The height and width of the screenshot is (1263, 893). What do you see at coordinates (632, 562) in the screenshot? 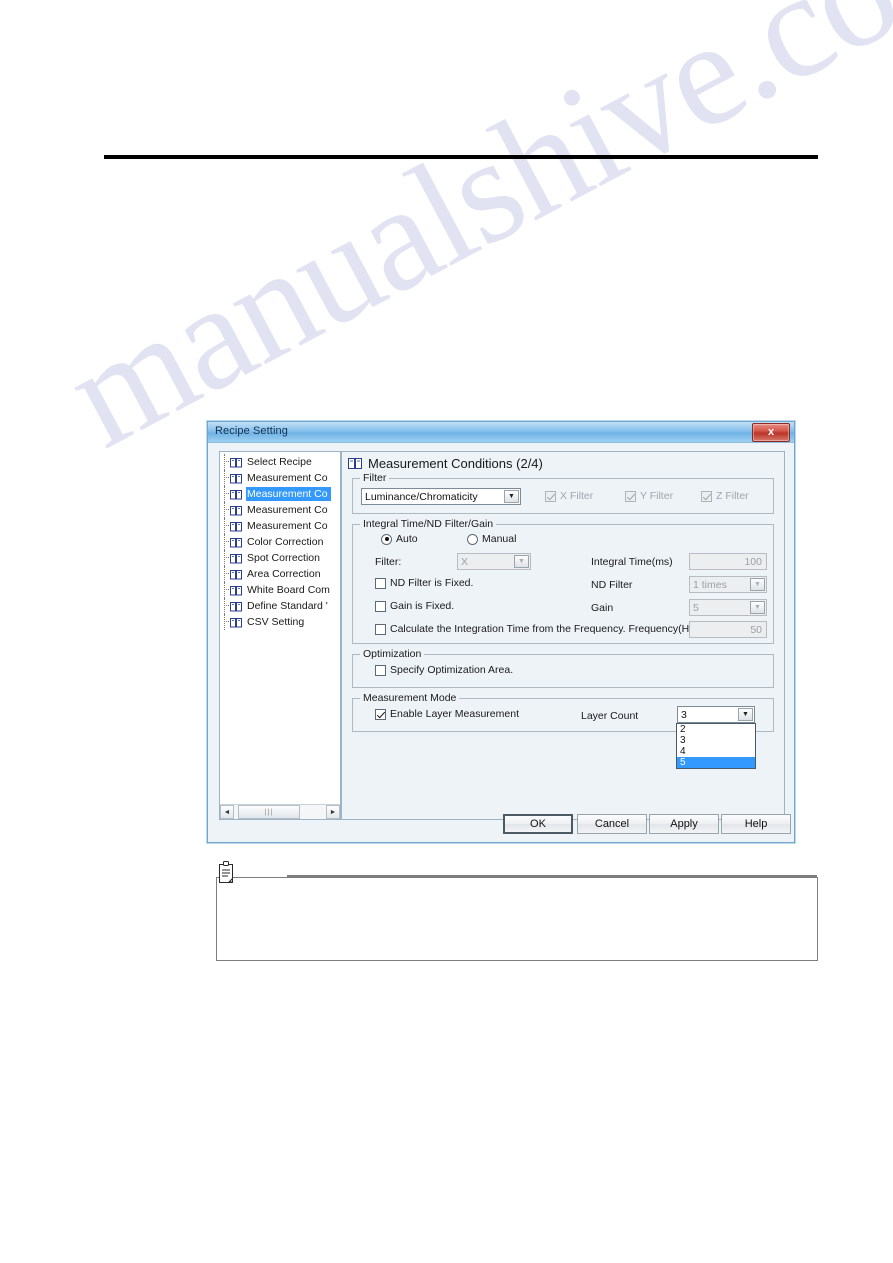
I see `integral-time-label: Integral Time(ms)` at bounding box center [632, 562].